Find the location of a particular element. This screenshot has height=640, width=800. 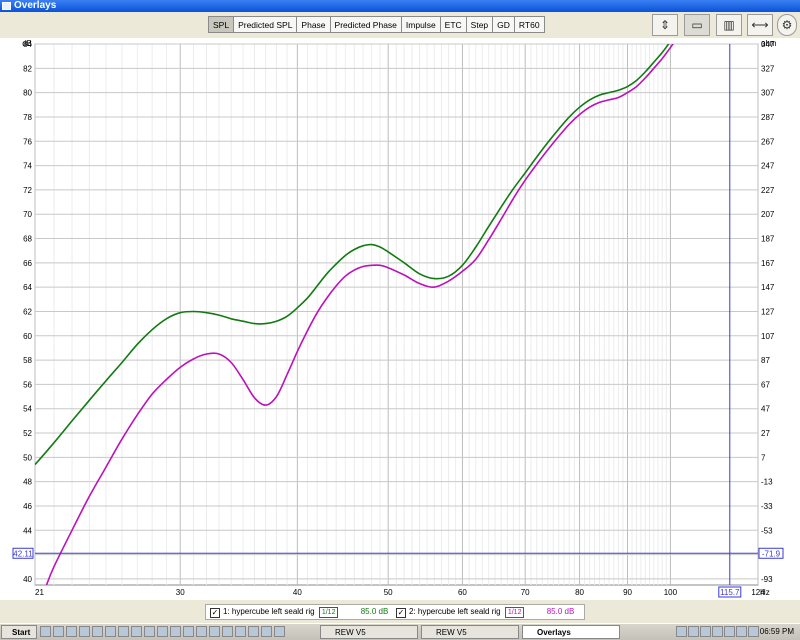

y-tick-label: 82 is located at coordinates (27, 68).